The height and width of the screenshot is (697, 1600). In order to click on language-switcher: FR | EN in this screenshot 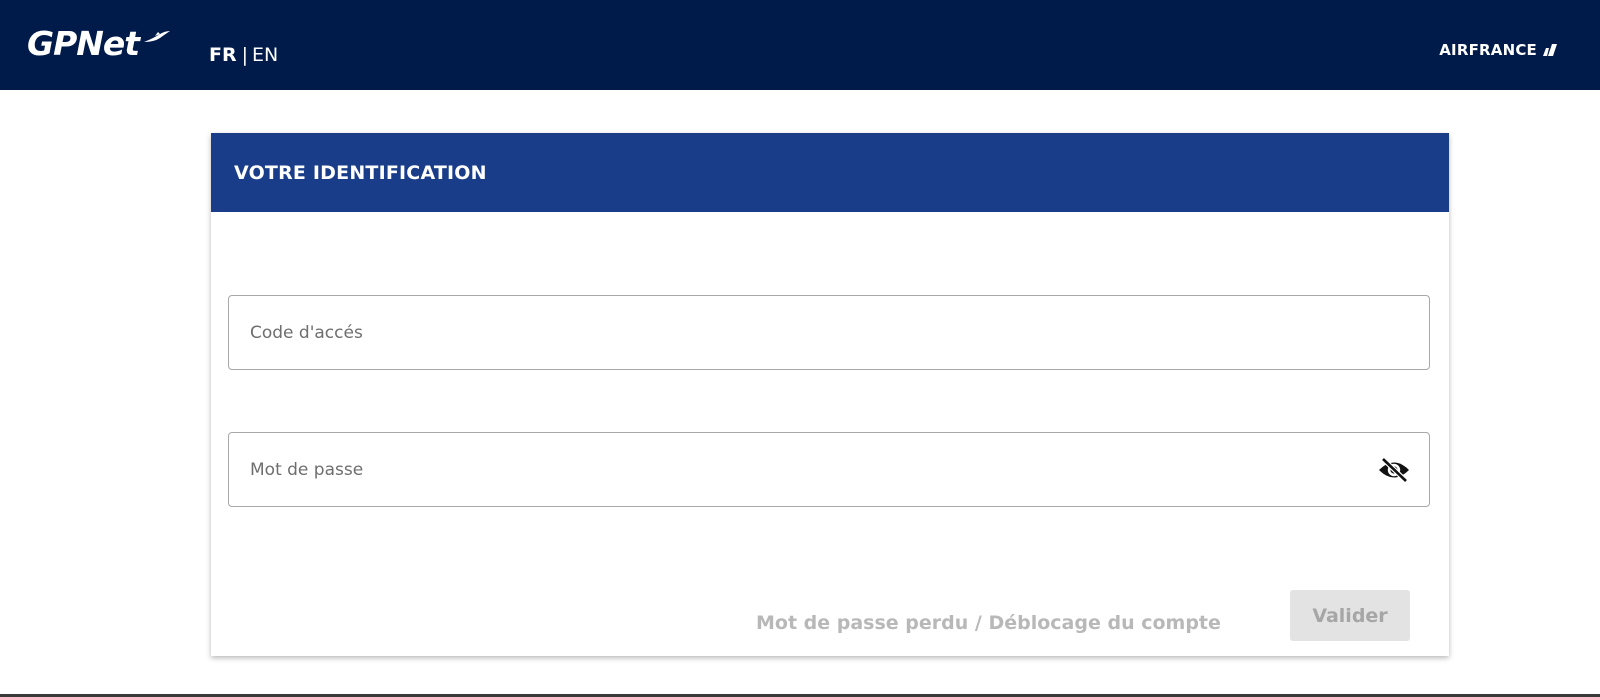, I will do `click(243, 55)`.